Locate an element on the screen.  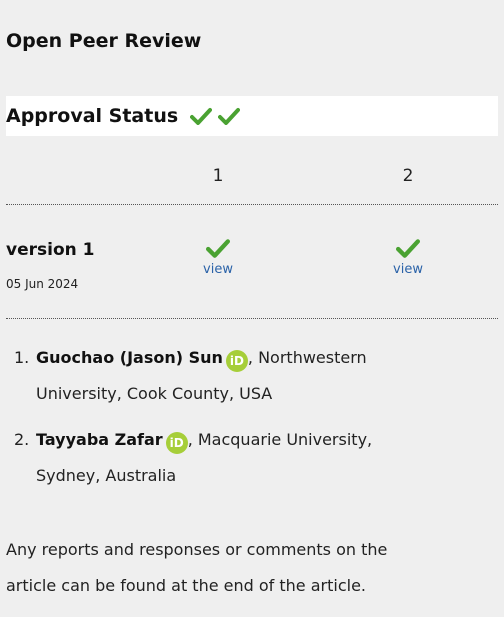
reviewer-affiliation: , Macquarie University, is located at coordinates (280, 439).